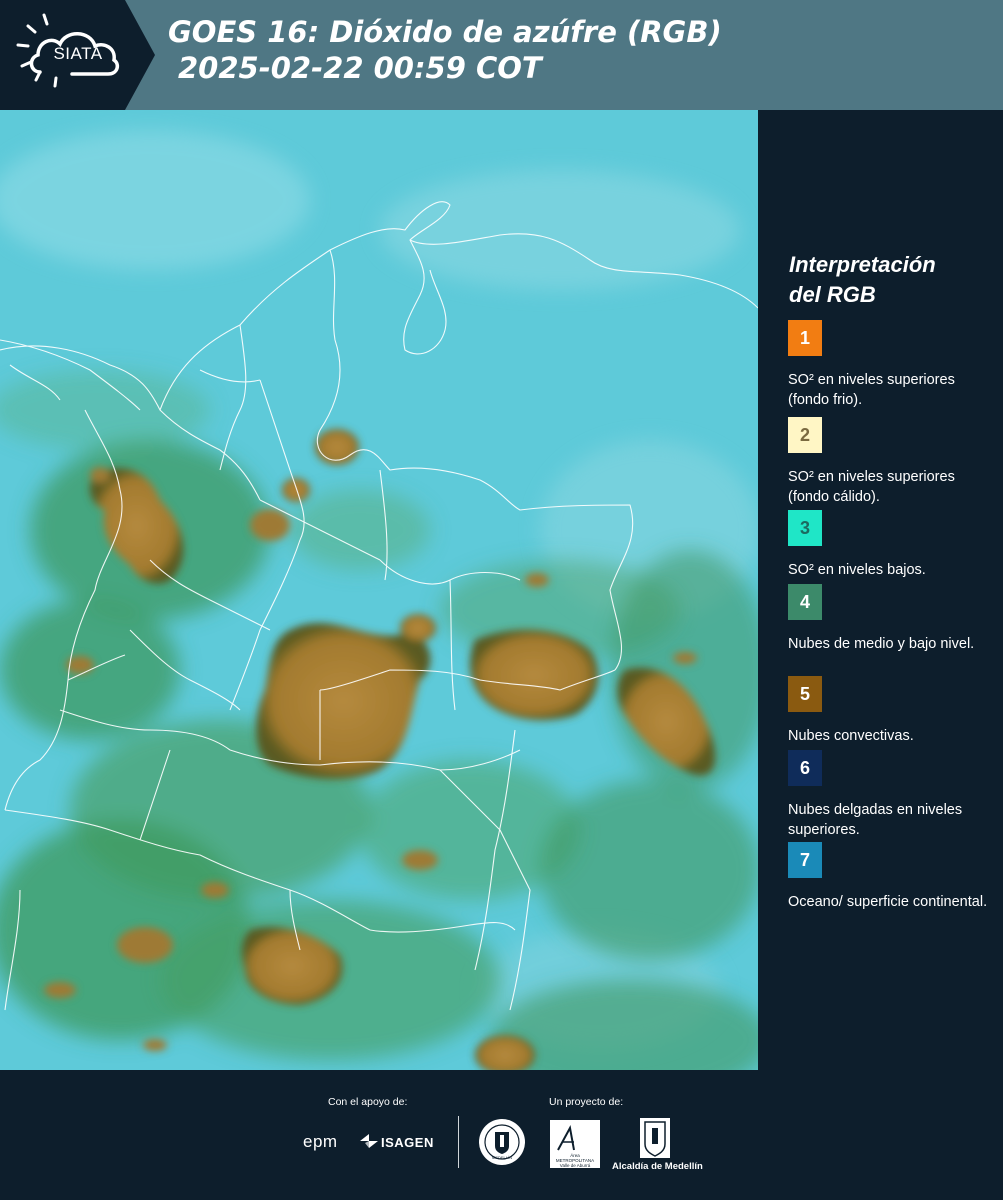 The height and width of the screenshot is (1200, 1003). I want to click on legend-title: Interpretación del RGB, so click(889, 280).